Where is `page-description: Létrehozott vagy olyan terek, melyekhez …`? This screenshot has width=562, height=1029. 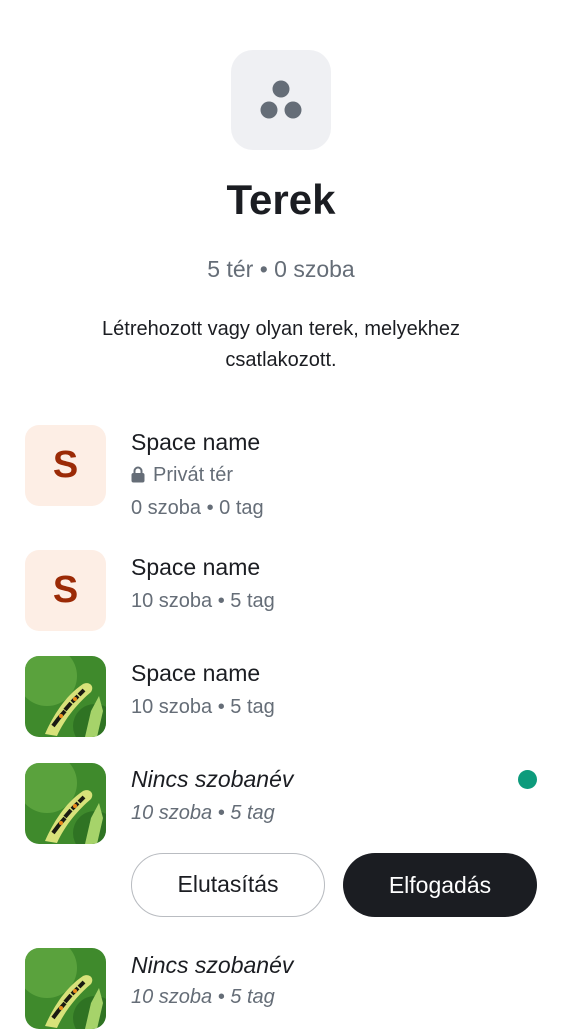 page-description: Létrehozott vagy olyan terek, melyekhez … is located at coordinates (281, 344).